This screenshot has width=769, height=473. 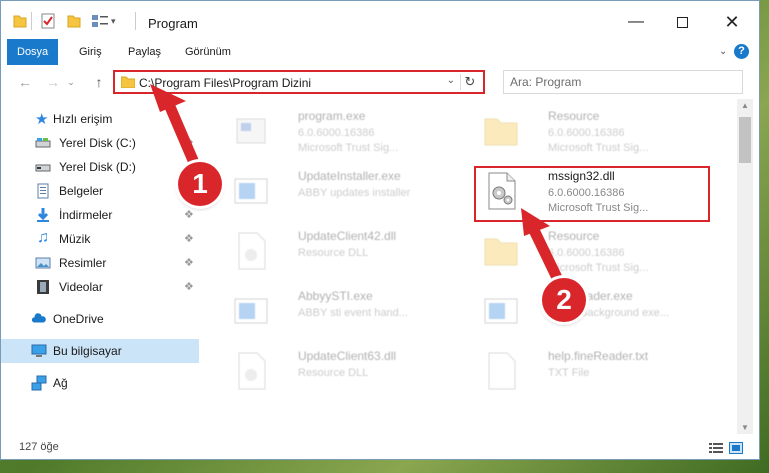 What do you see at coordinates (200, 184) in the screenshot?
I see `step-badge-1: 1` at bounding box center [200, 184].